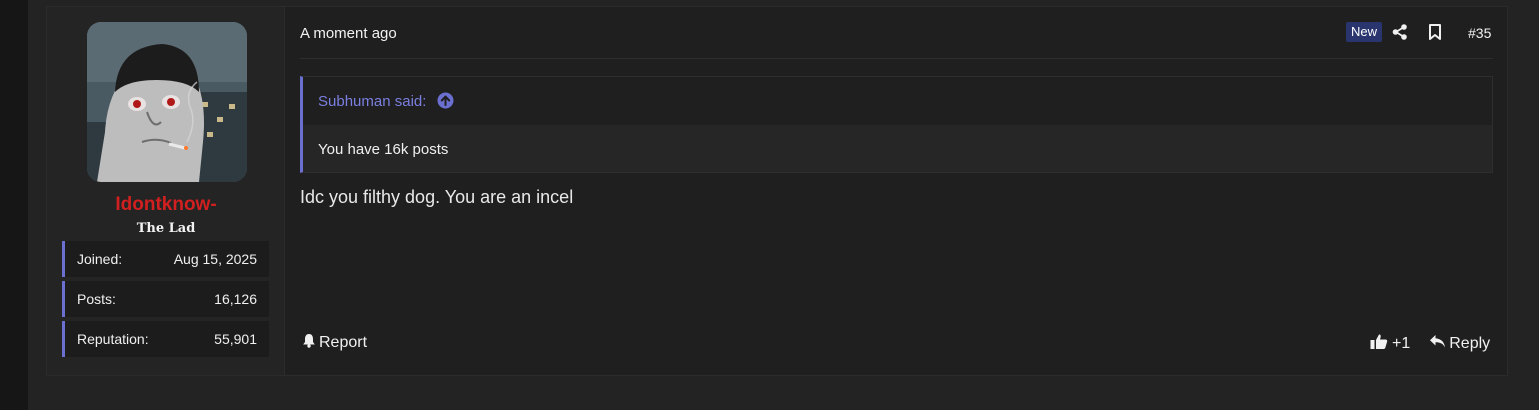  Describe the element at coordinates (896, 40) in the screenshot. I see `post-header: A moment ago New #35` at that location.